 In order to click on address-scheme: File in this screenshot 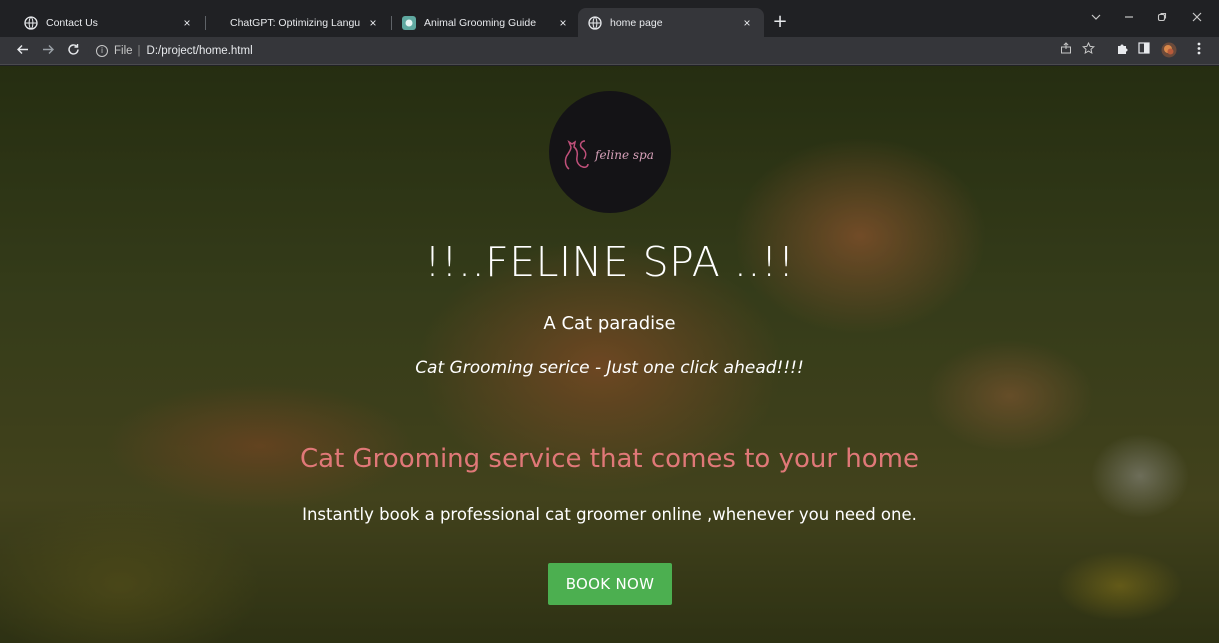, I will do `click(123, 51)`.